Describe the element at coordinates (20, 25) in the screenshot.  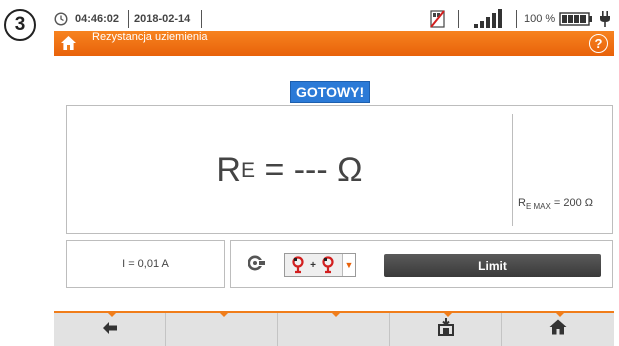
I see `step-number-marker: 3` at that location.